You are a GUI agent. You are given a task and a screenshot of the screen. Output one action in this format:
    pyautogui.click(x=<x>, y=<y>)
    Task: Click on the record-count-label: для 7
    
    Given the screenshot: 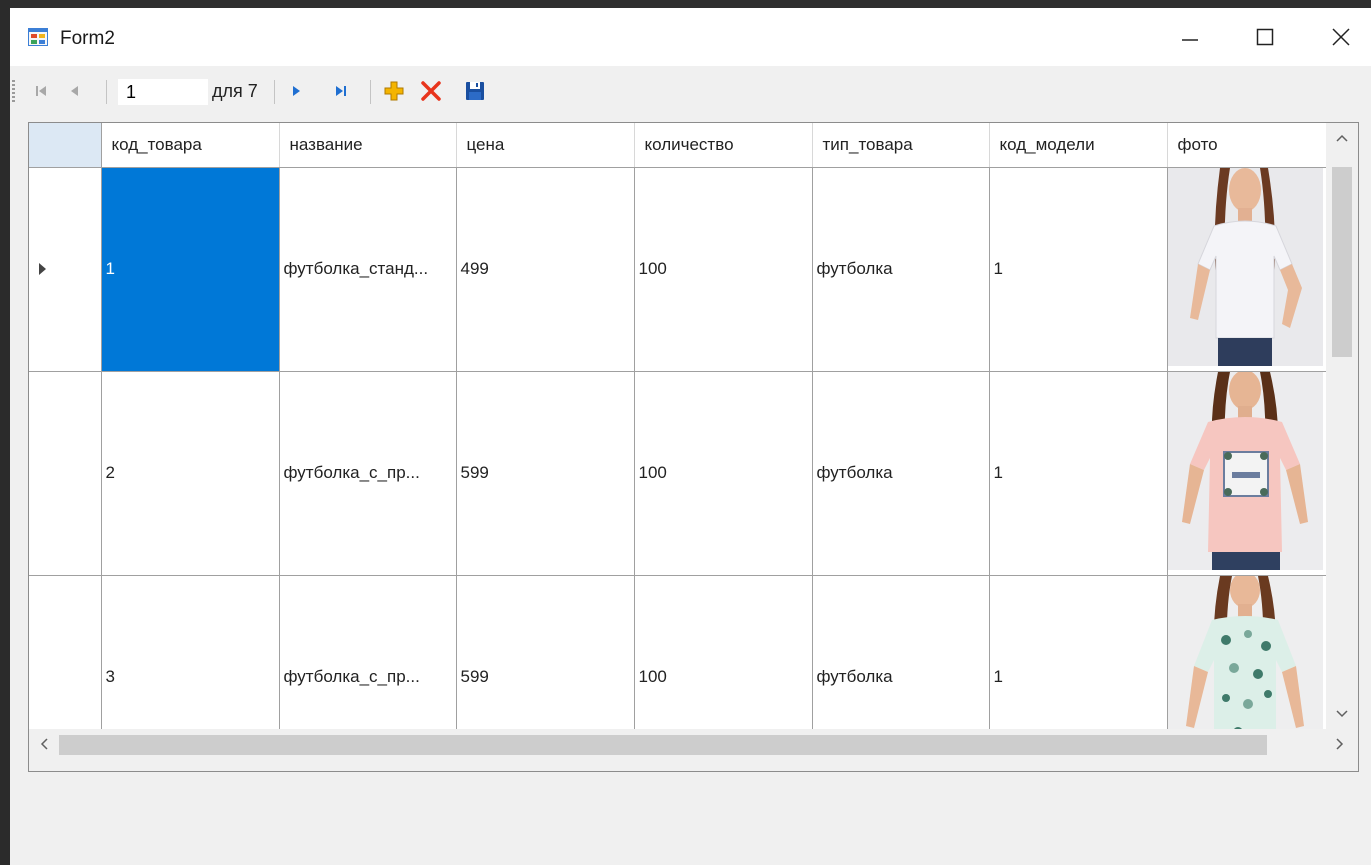 What is the action you would take?
    pyautogui.click(x=235, y=91)
    